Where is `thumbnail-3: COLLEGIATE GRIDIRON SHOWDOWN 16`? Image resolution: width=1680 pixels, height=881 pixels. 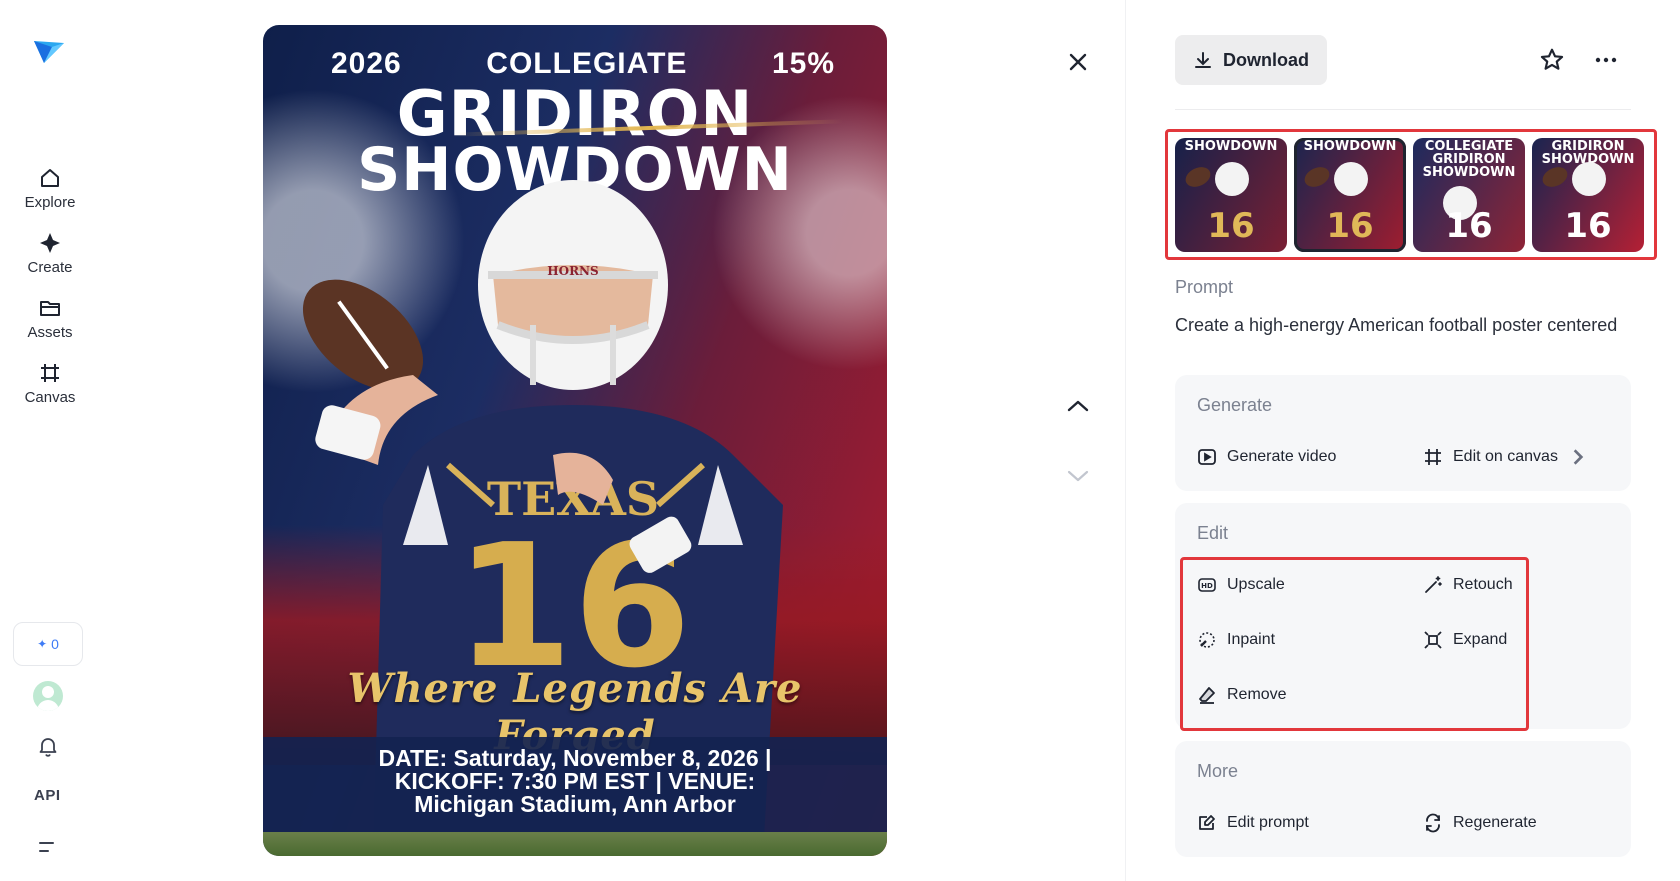 thumbnail-3: COLLEGIATE GRIDIRON SHOWDOWN 16 is located at coordinates (1469, 195).